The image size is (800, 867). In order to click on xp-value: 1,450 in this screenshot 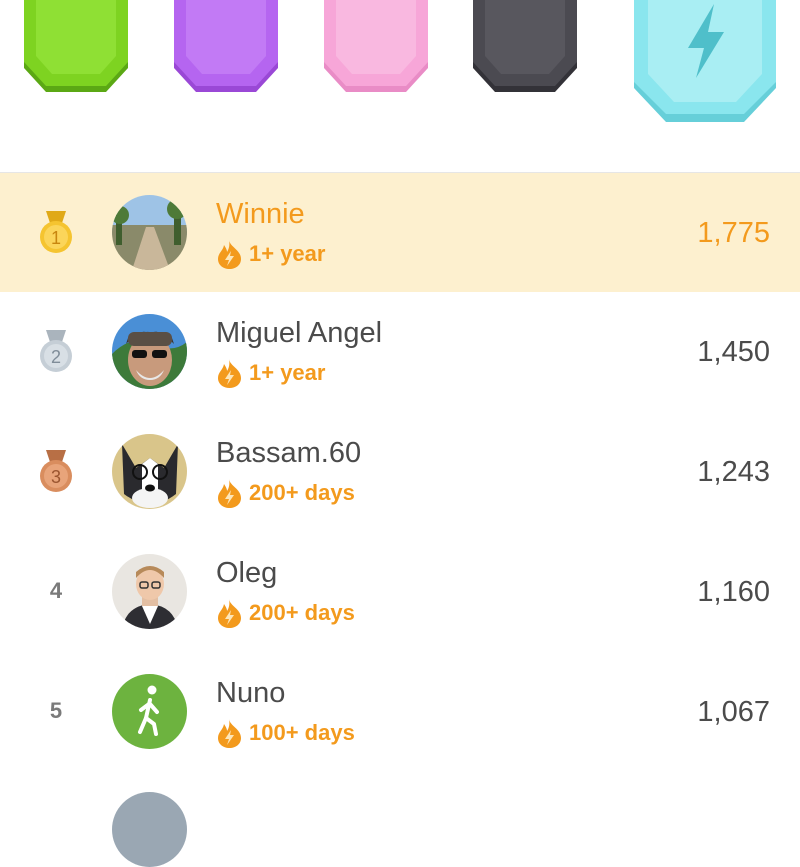, I will do `click(733, 352)`.